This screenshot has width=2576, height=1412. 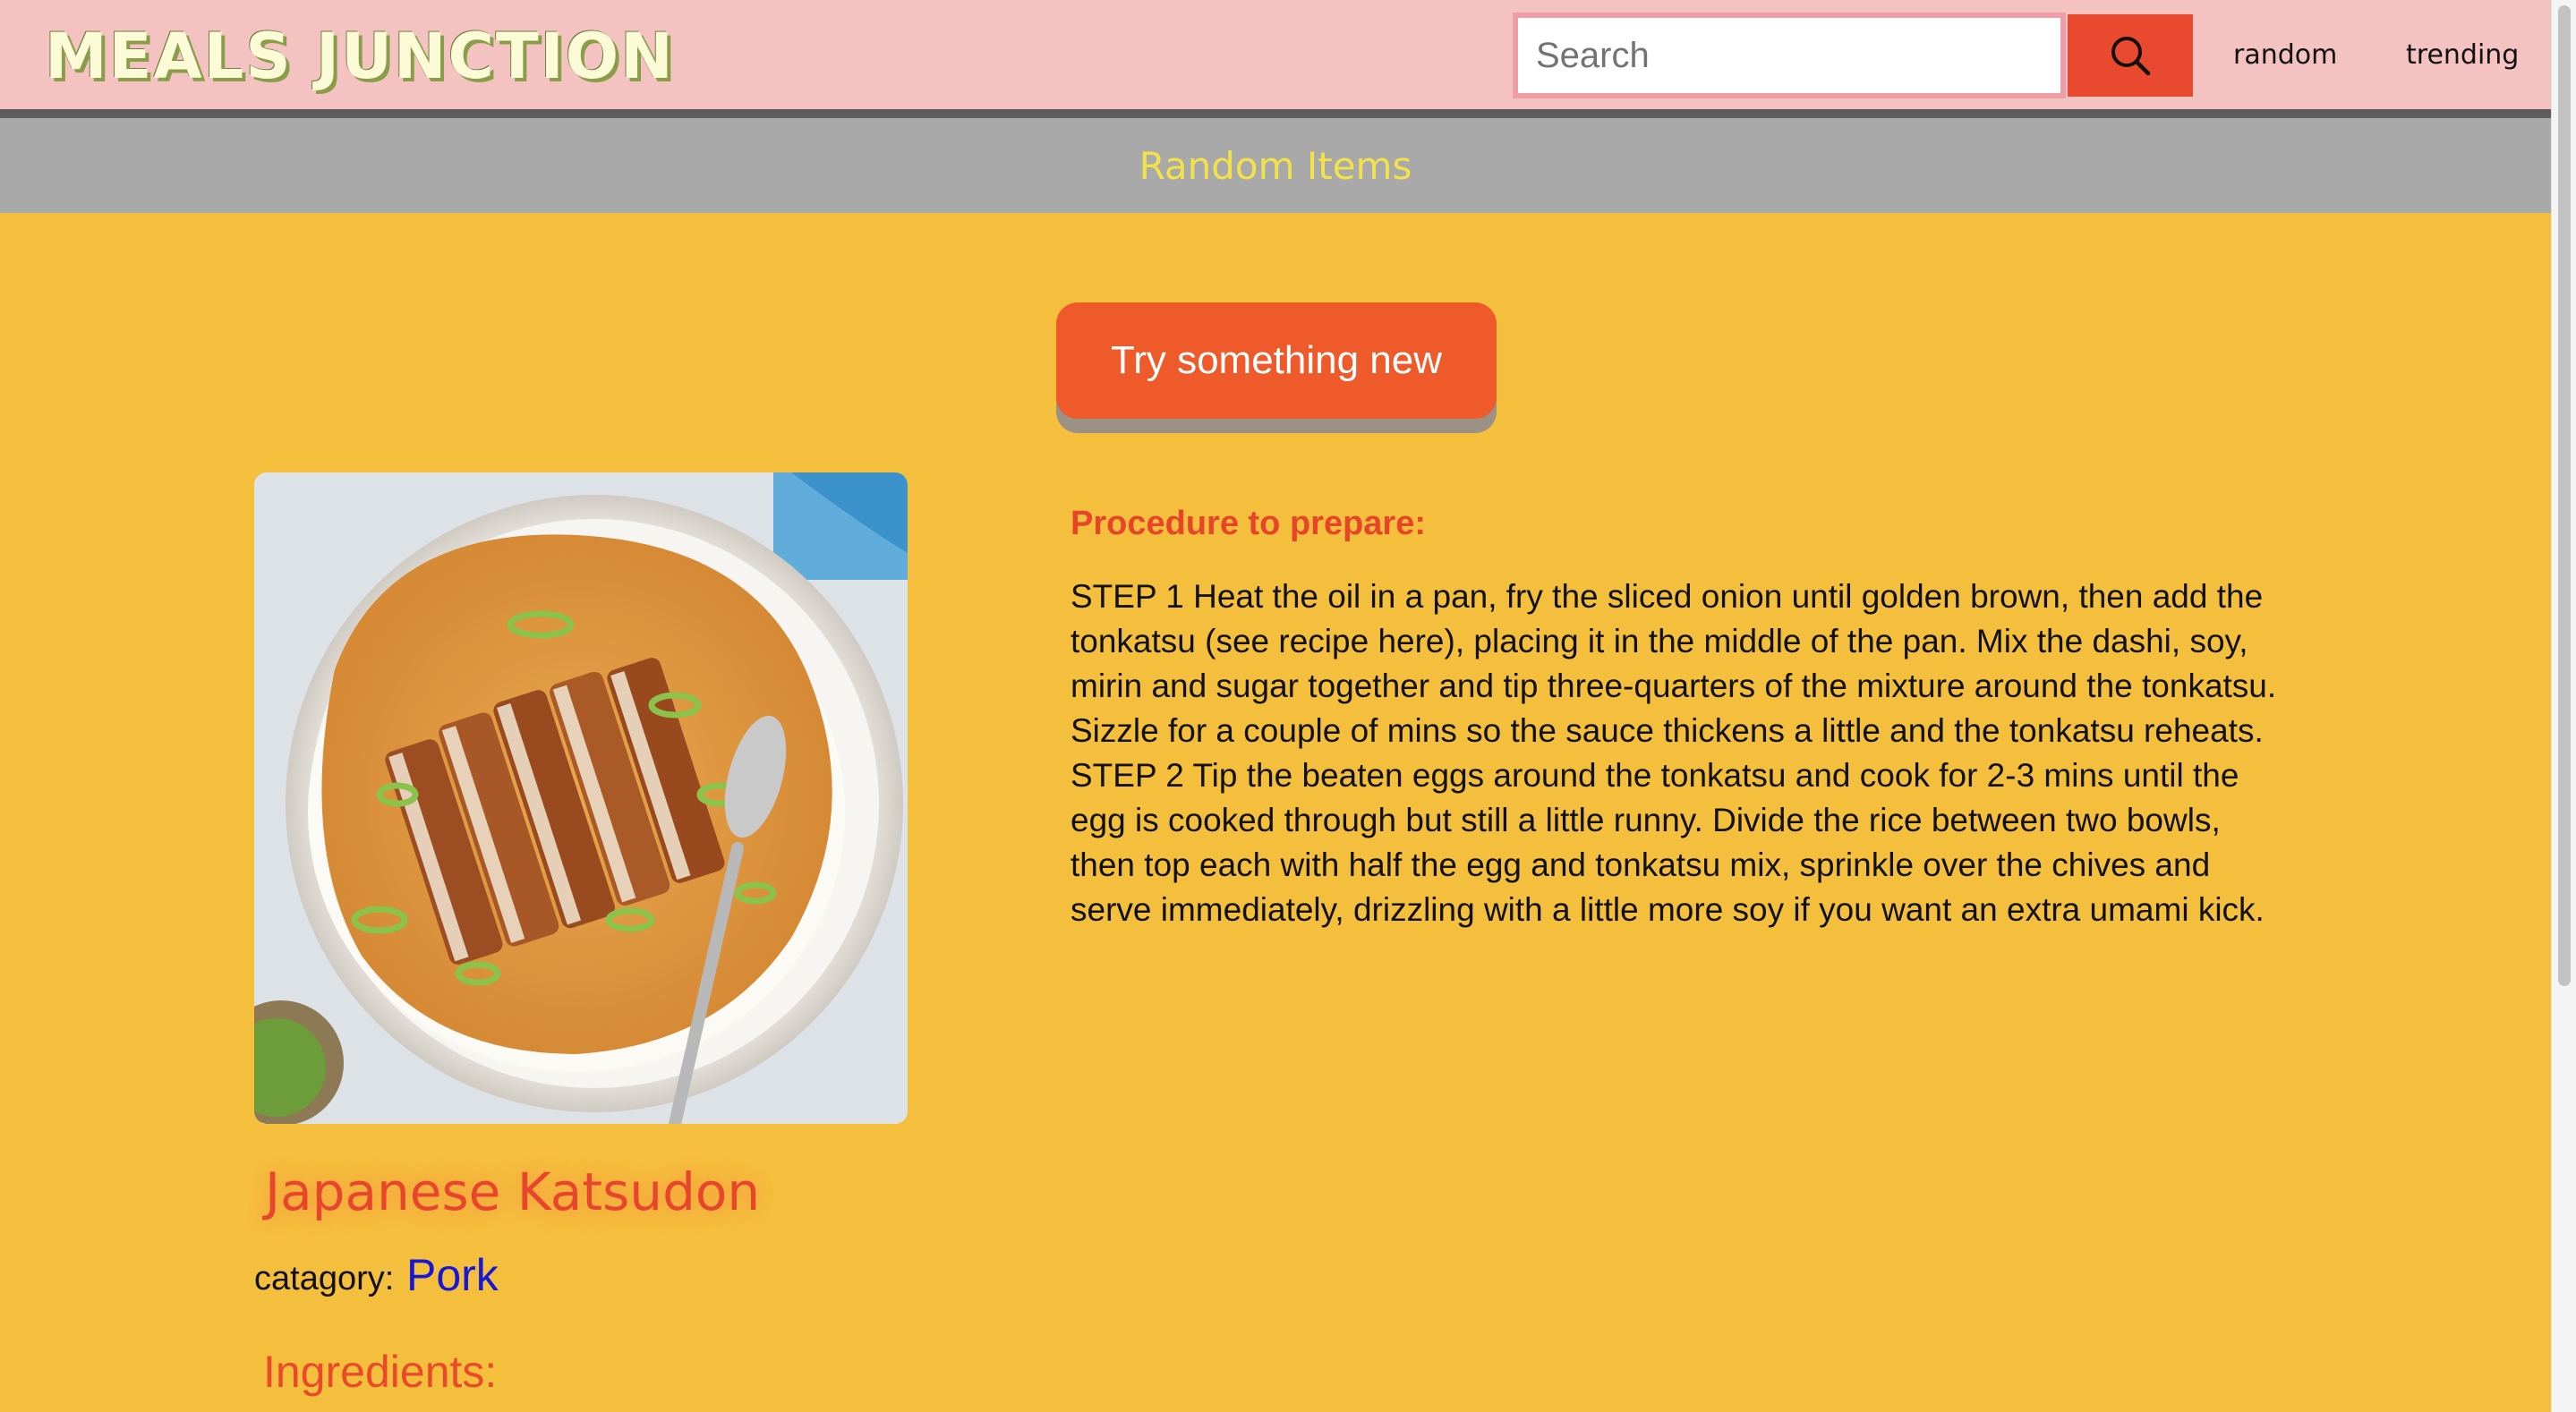 I want to click on try-something-new-button: Try something new, so click(x=1276, y=361).